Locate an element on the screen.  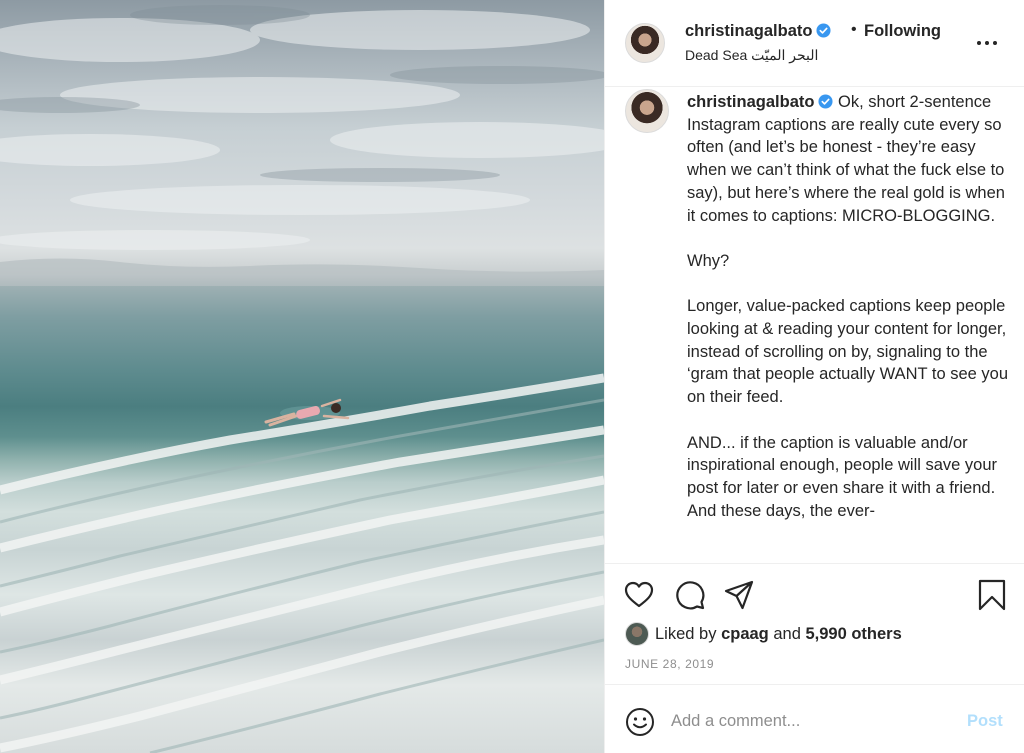
following-button: Following is located at coordinates (902, 31).